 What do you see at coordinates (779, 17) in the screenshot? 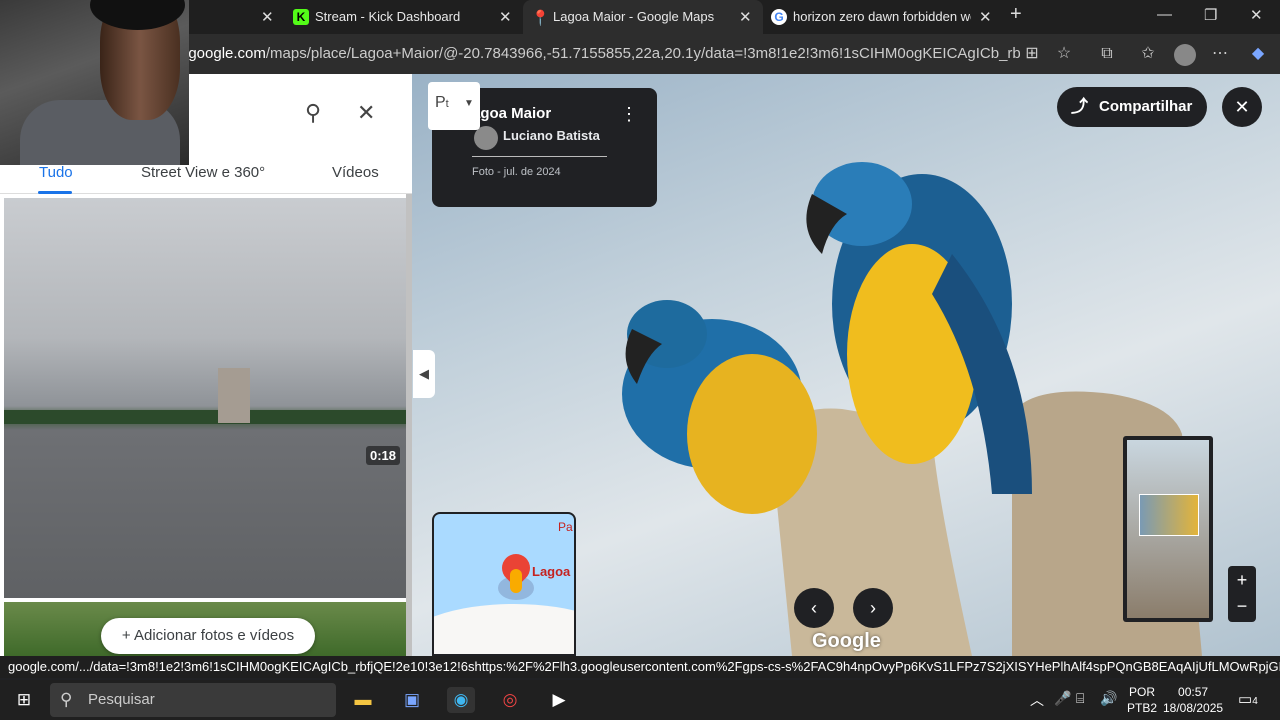
I see `google-icon: G` at bounding box center [779, 17].